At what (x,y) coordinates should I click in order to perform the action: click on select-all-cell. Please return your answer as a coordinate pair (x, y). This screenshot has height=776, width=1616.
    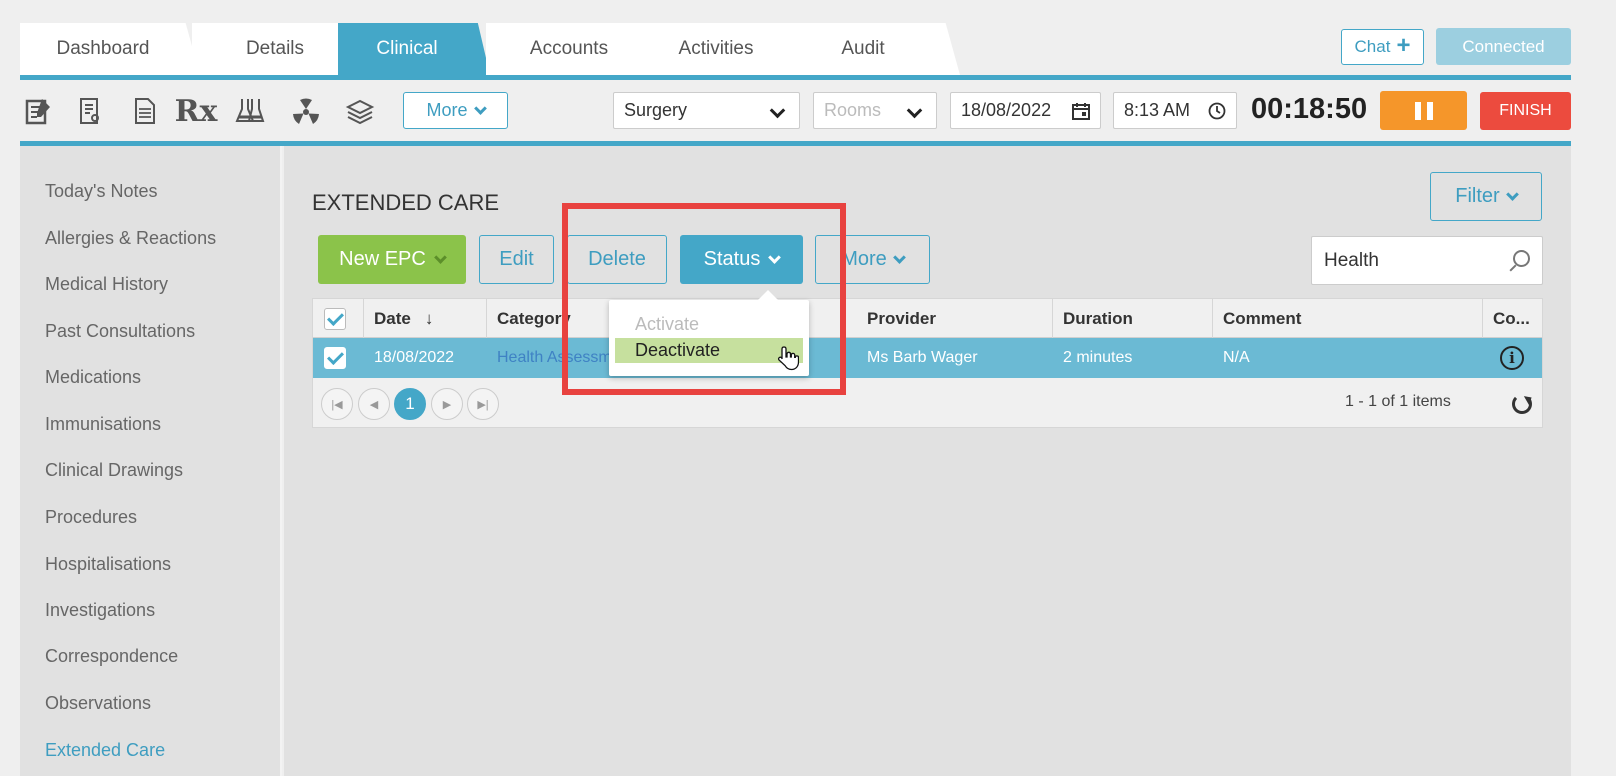
    Looking at the image, I should click on (338, 318).